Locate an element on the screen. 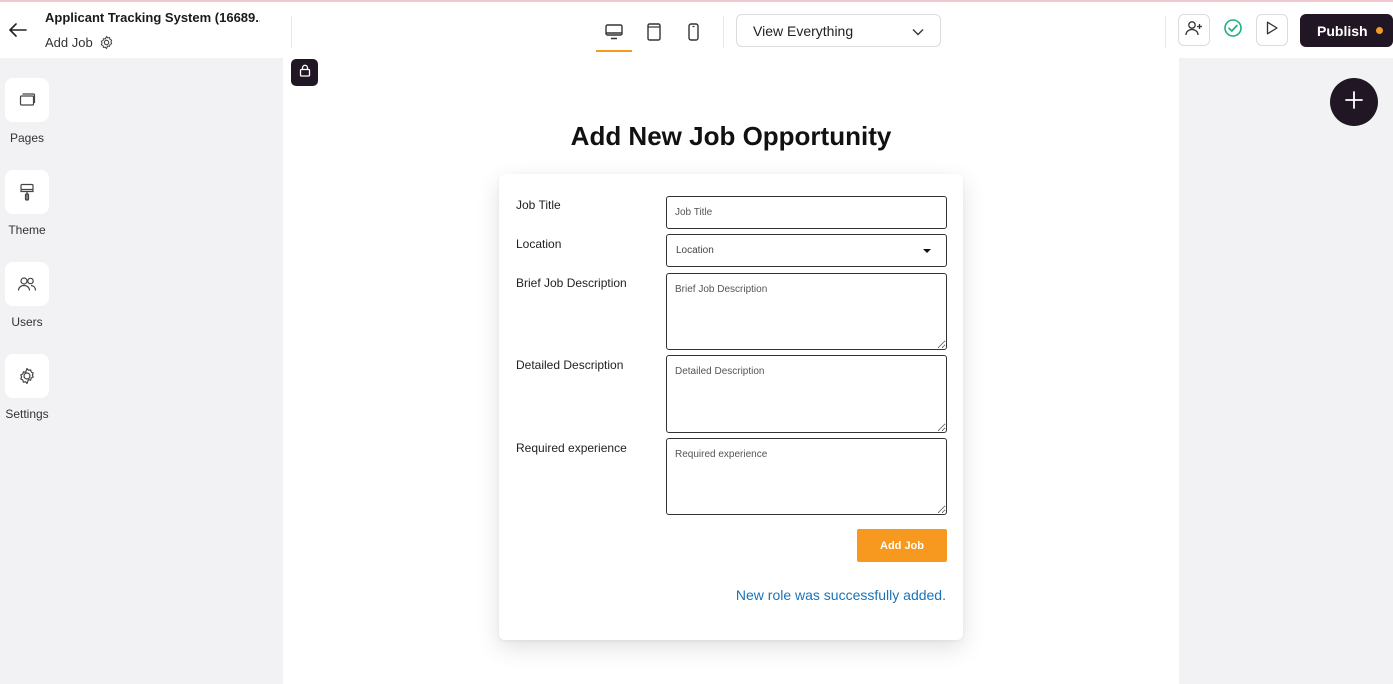  add-user-icon is located at coordinates (1194, 30).